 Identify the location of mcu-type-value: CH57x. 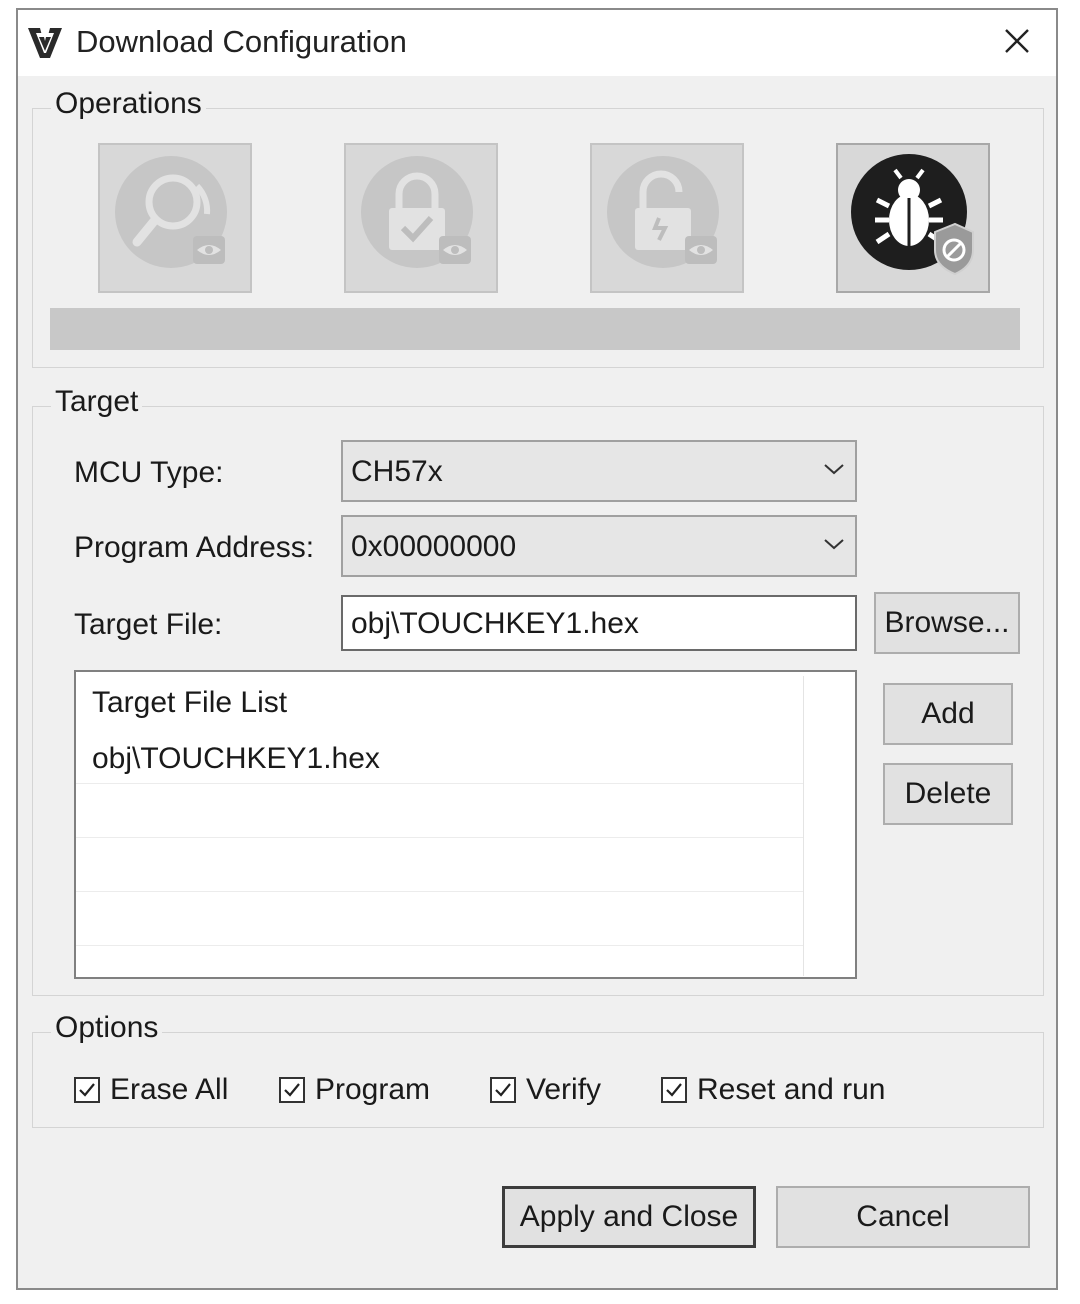
(397, 471).